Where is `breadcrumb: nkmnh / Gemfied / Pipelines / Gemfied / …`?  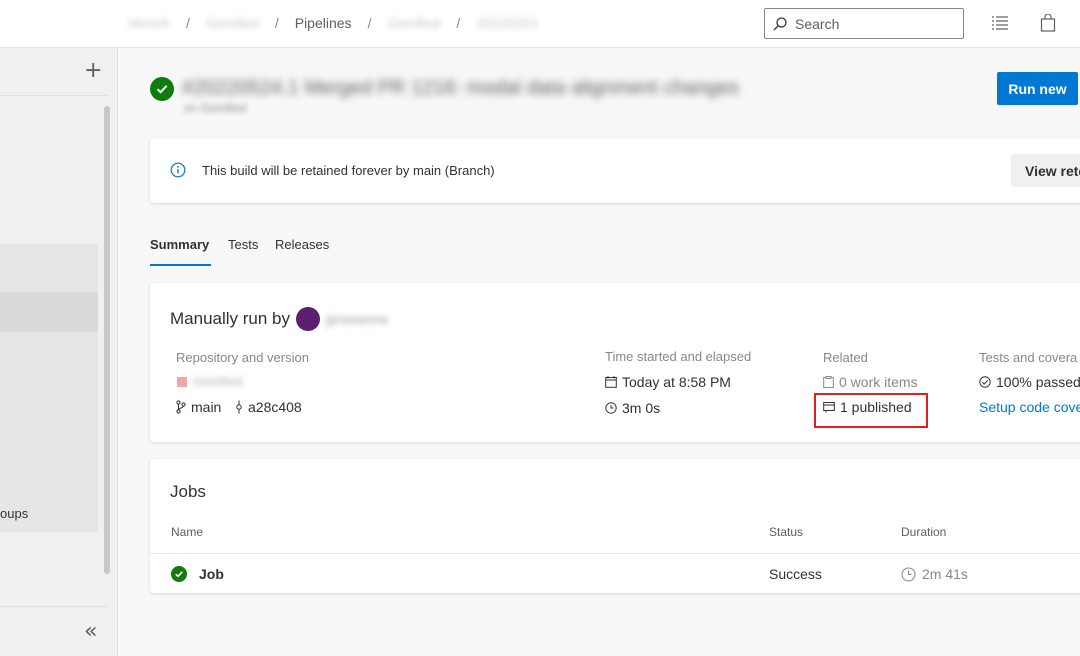 breadcrumb: nkmnh / Gemfied / Pipelines / Gemfied / … is located at coordinates (333, 23).